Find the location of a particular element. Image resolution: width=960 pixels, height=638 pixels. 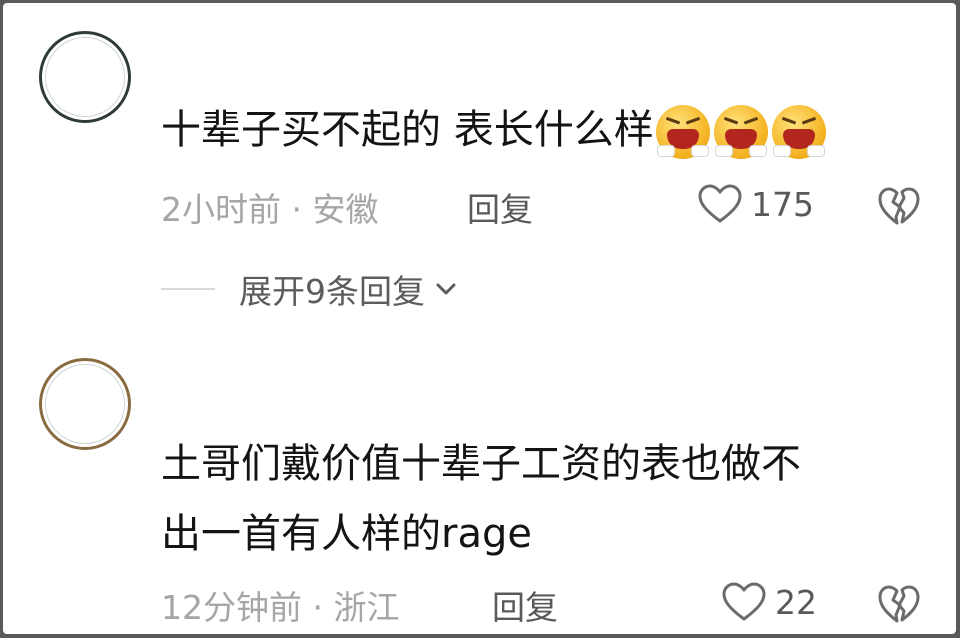

comment-meta: 2小时前 · 安徽 is located at coordinates (270, 207).